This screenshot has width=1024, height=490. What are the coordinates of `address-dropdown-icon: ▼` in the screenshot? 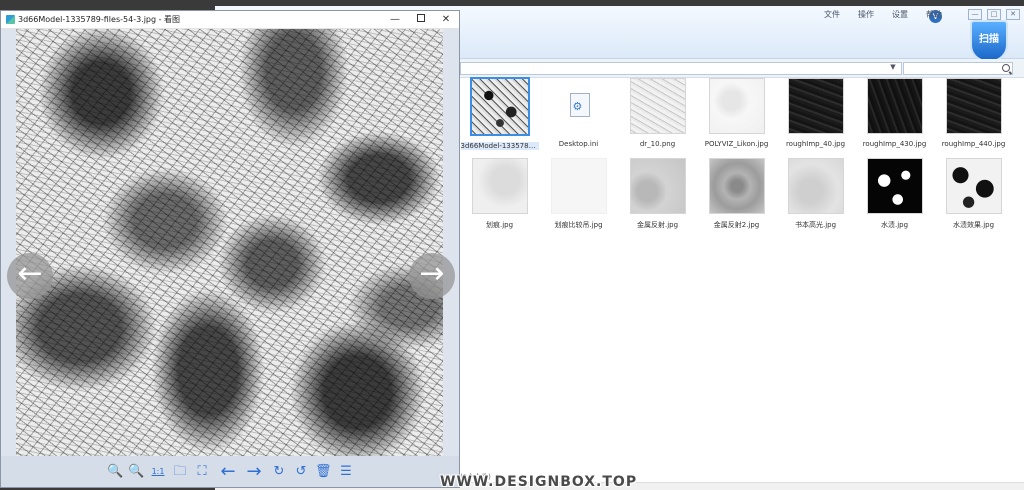 It's located at (893, 67).